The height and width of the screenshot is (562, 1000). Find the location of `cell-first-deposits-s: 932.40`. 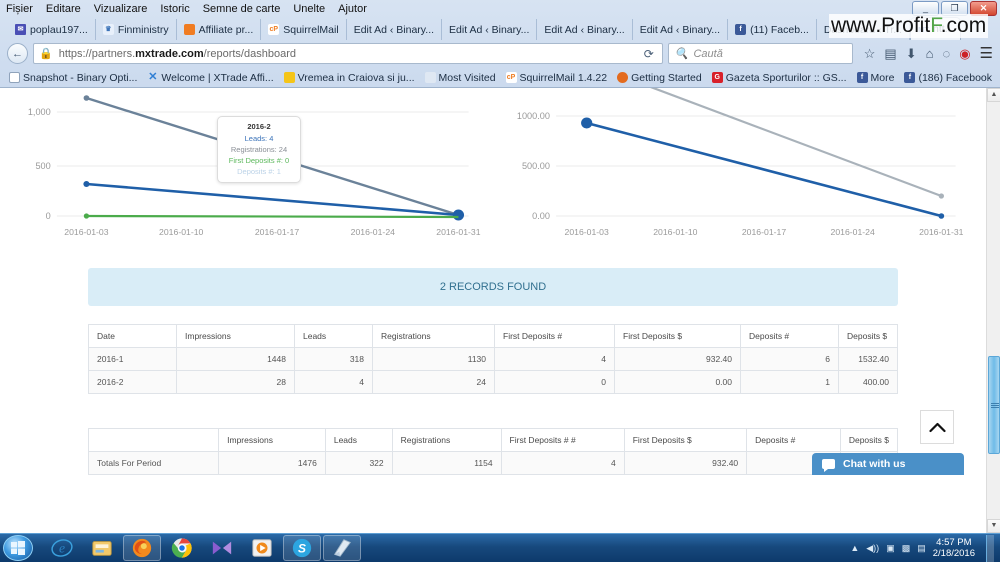

cell-first-deposits-s: 932.40 is located at coordinates (677, 359).